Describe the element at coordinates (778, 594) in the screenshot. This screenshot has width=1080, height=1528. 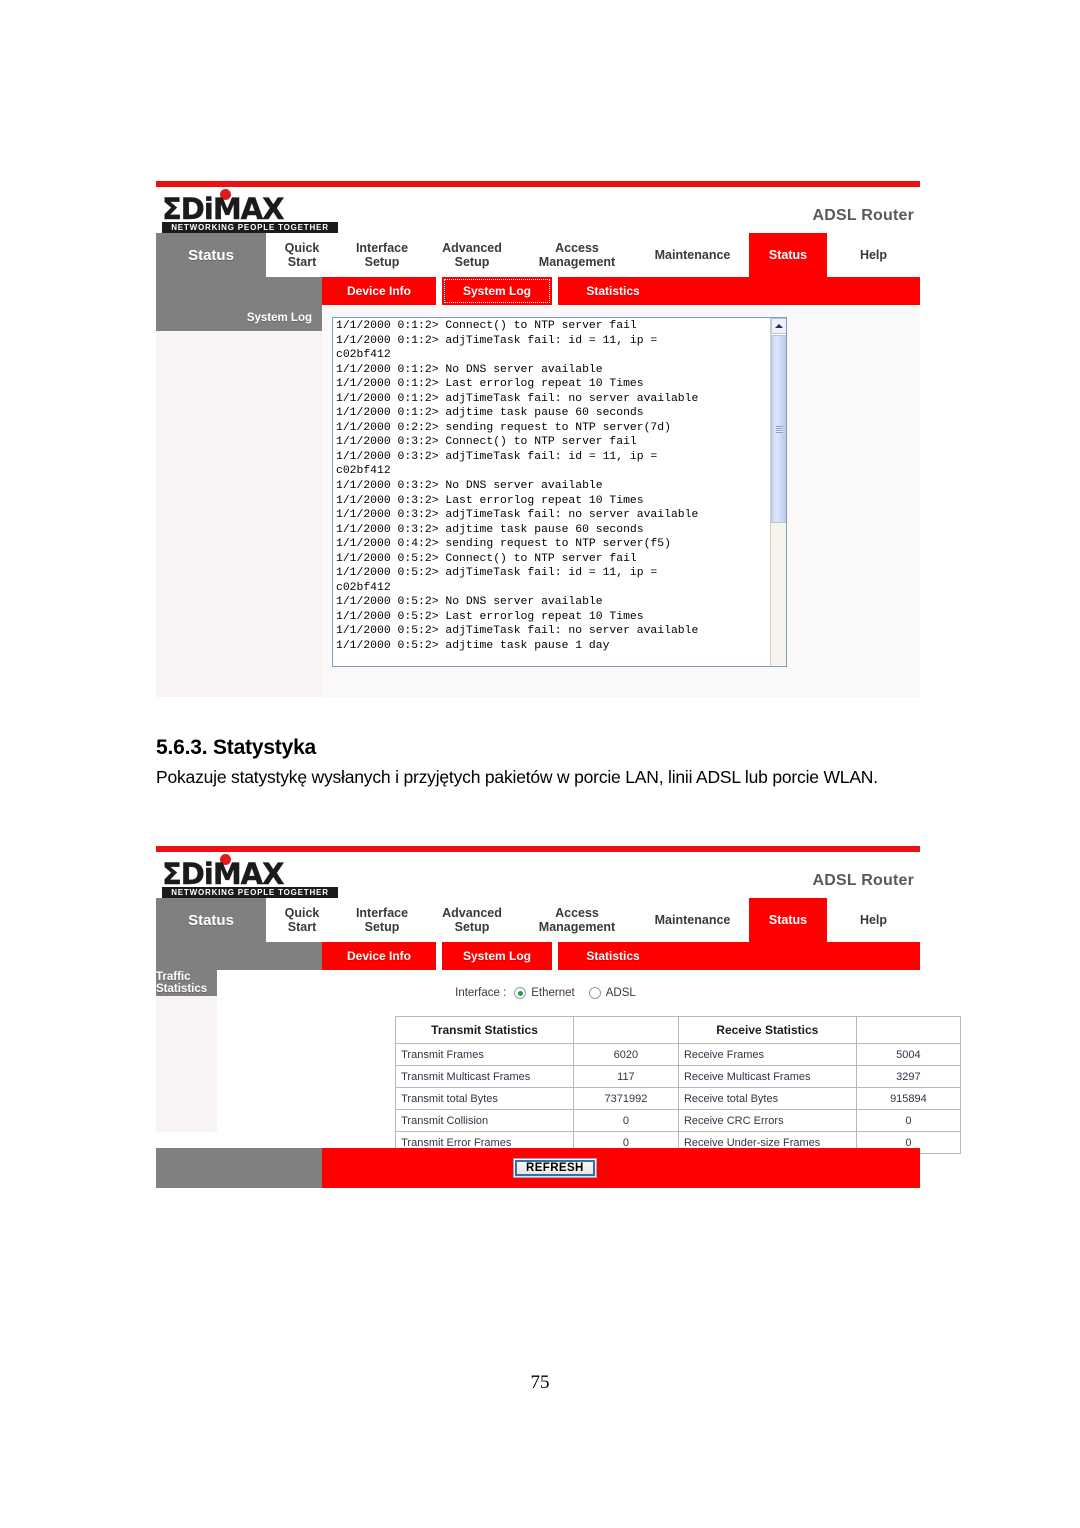
I see `scrollbar-track` at that location.